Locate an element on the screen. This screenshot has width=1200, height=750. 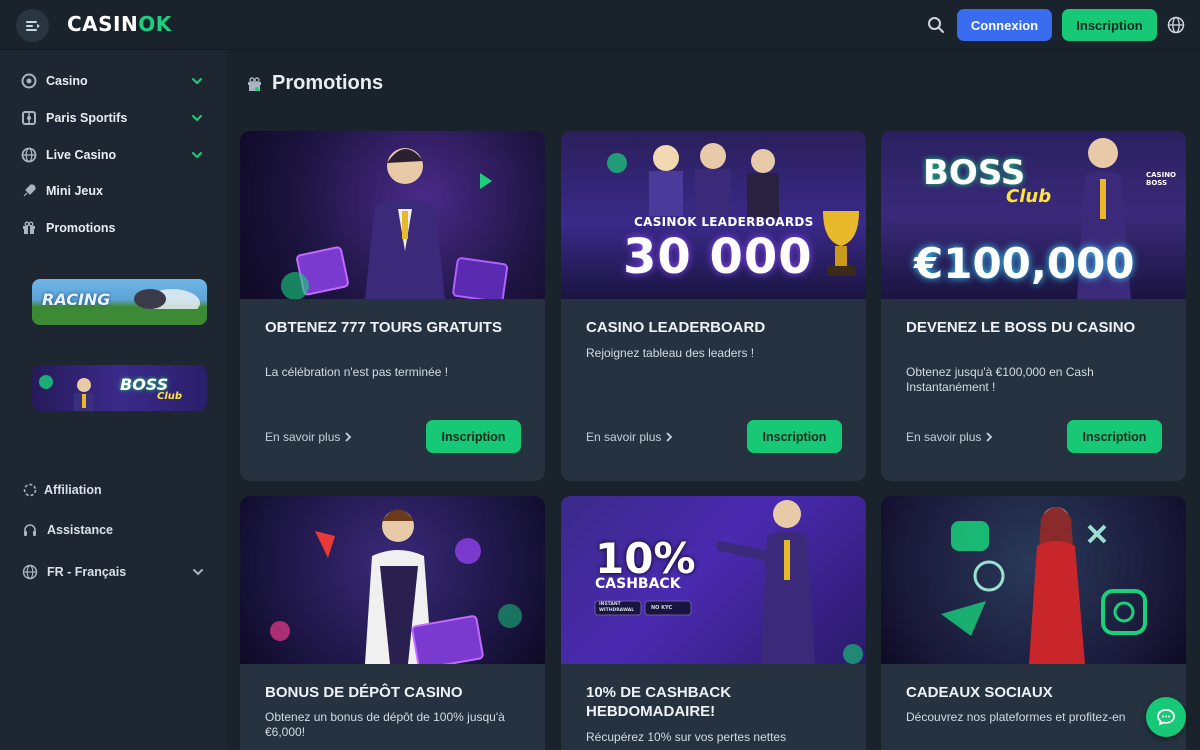
login-button: Connexion is located at coordinates (1004, 25).